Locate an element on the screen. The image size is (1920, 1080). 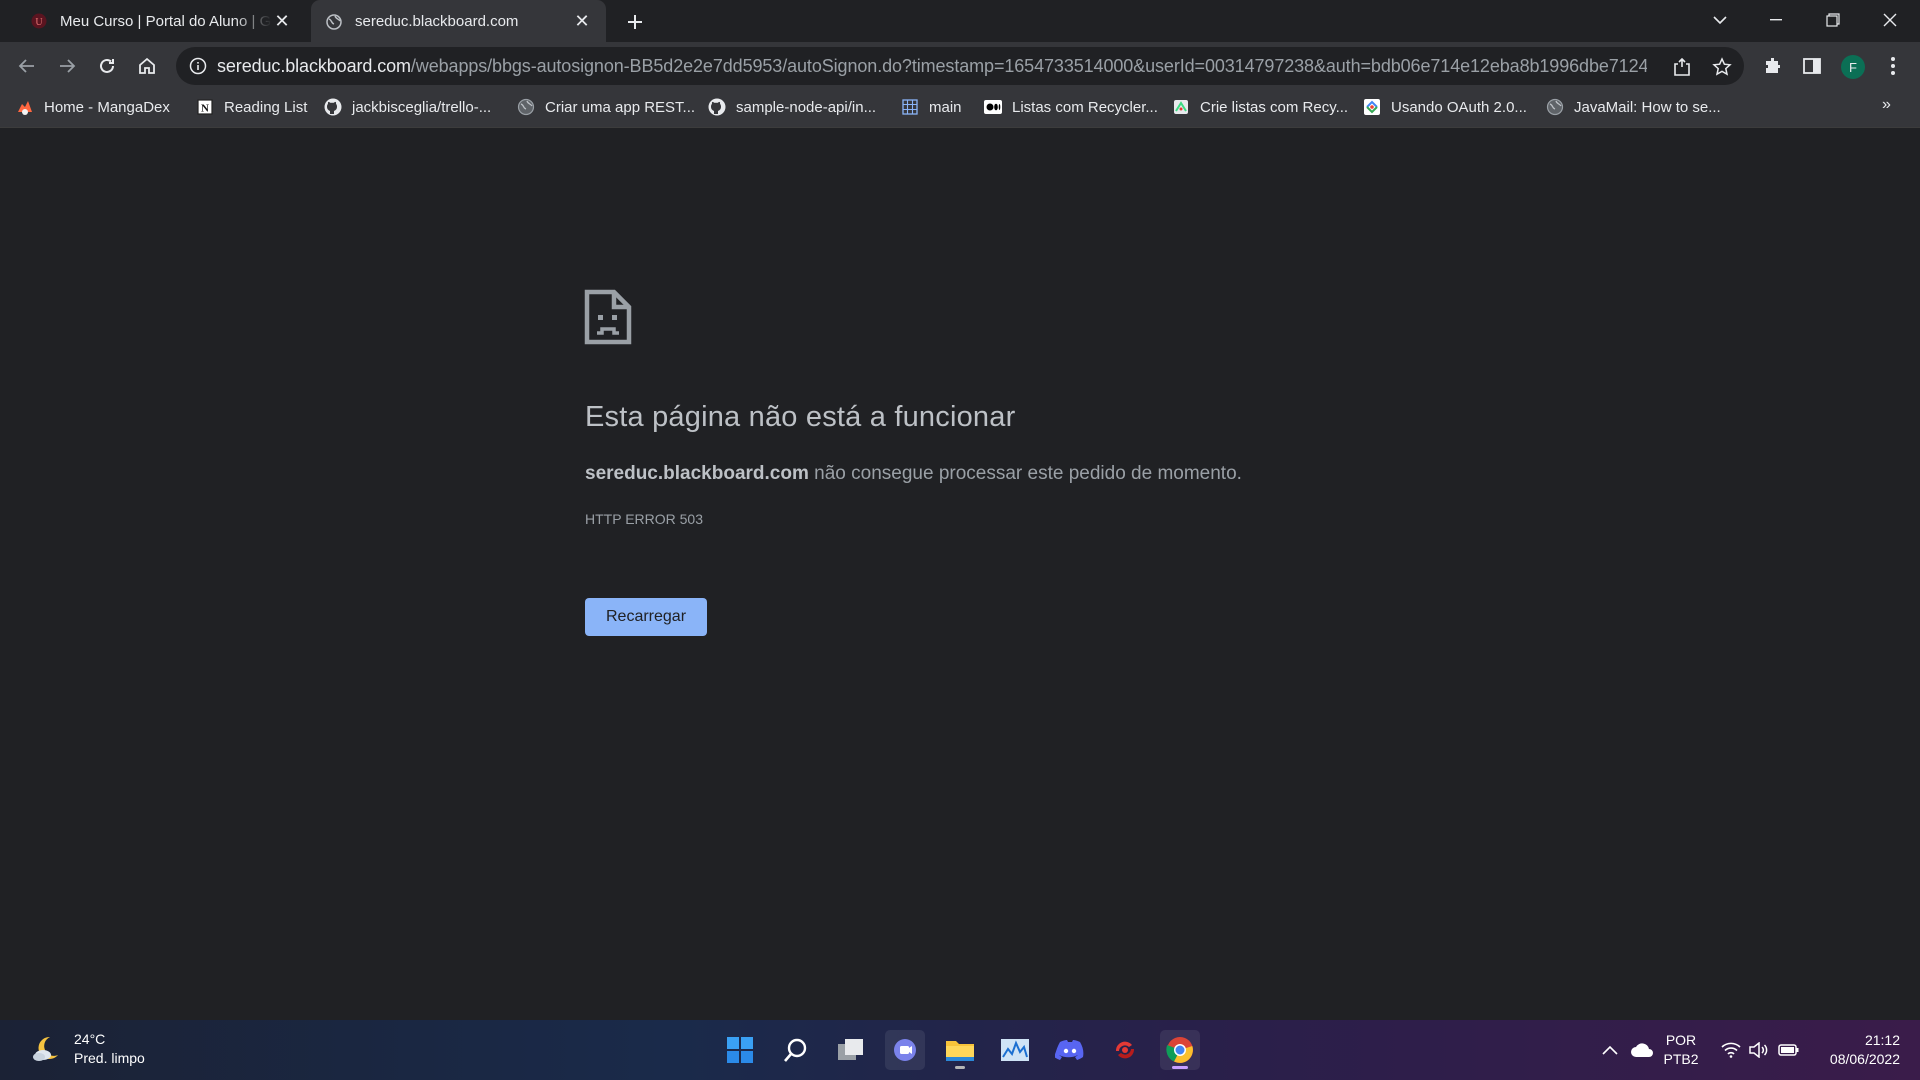
red-app-button is located at coordinates (1125, 1050).